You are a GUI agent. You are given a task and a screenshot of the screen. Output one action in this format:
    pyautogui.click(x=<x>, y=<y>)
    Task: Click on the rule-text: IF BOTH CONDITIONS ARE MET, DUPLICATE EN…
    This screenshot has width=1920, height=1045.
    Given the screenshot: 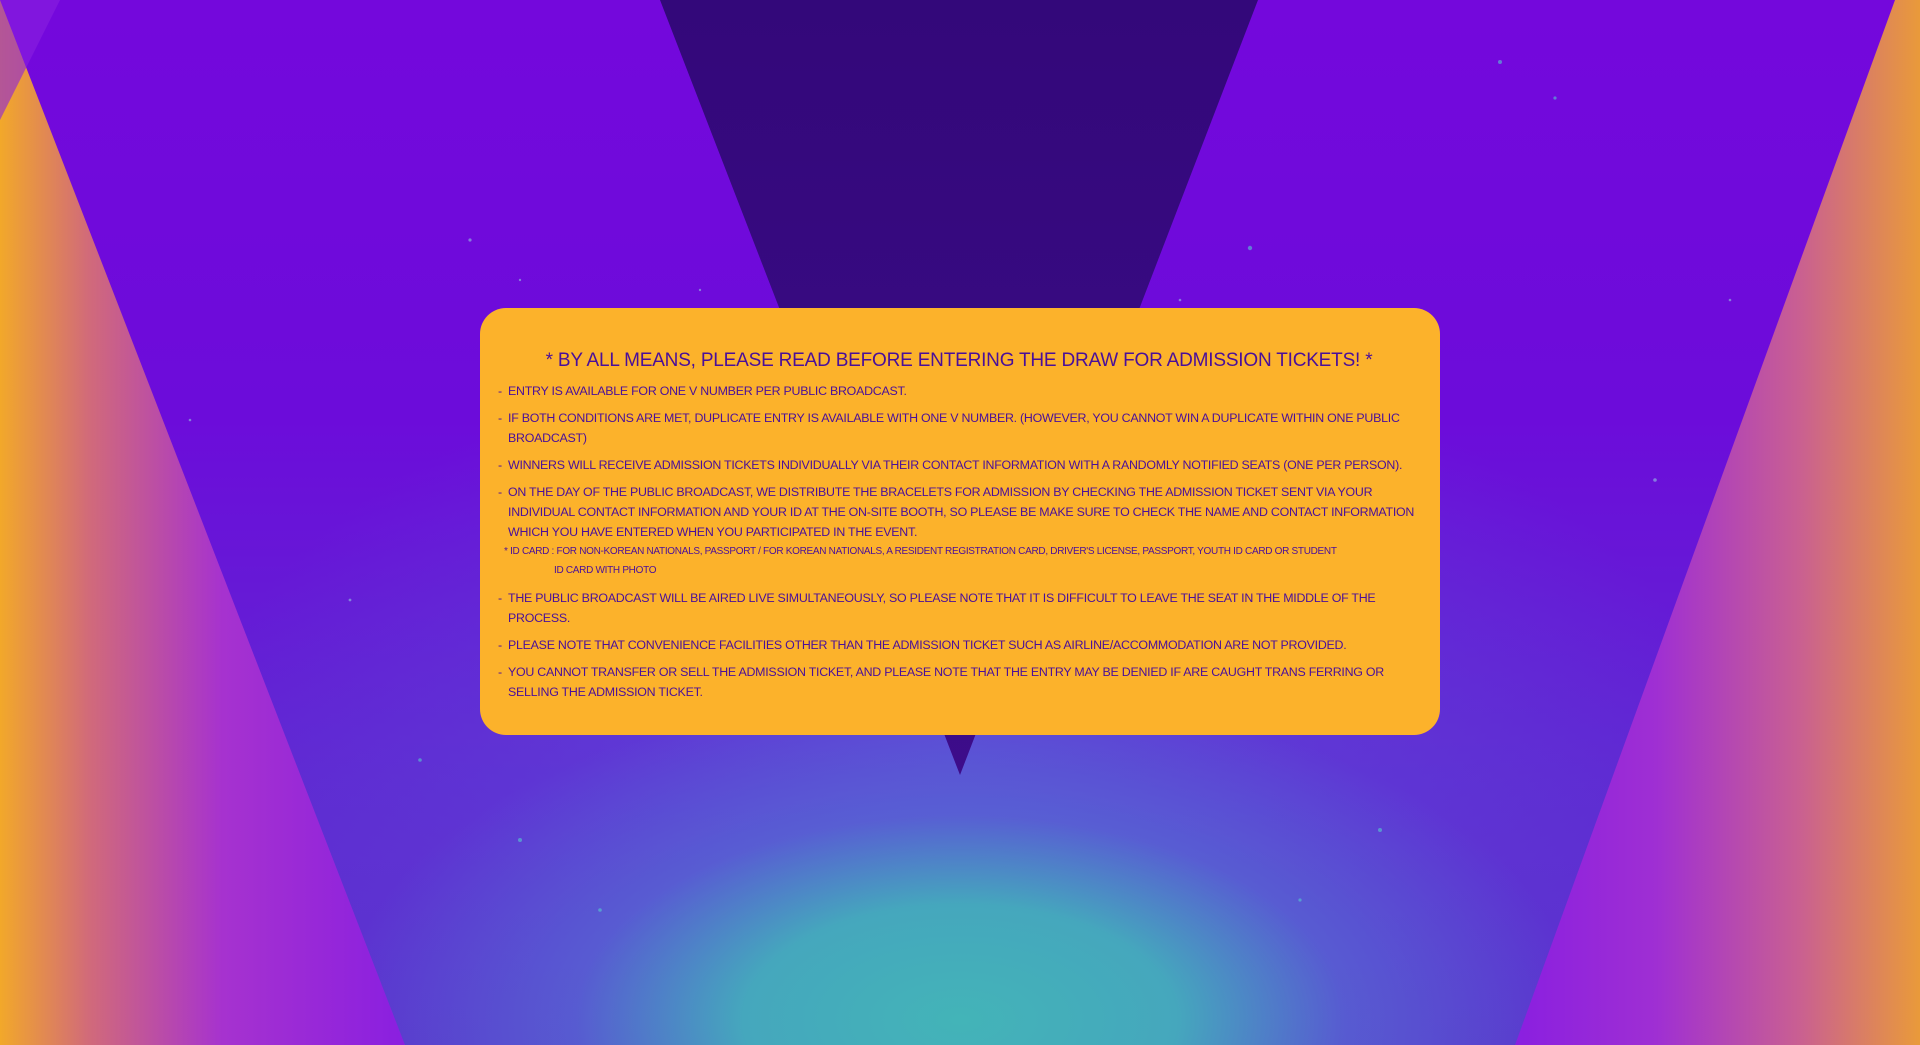 What is the action you would take?
    pyautogui.click(x=954, y=428)
    